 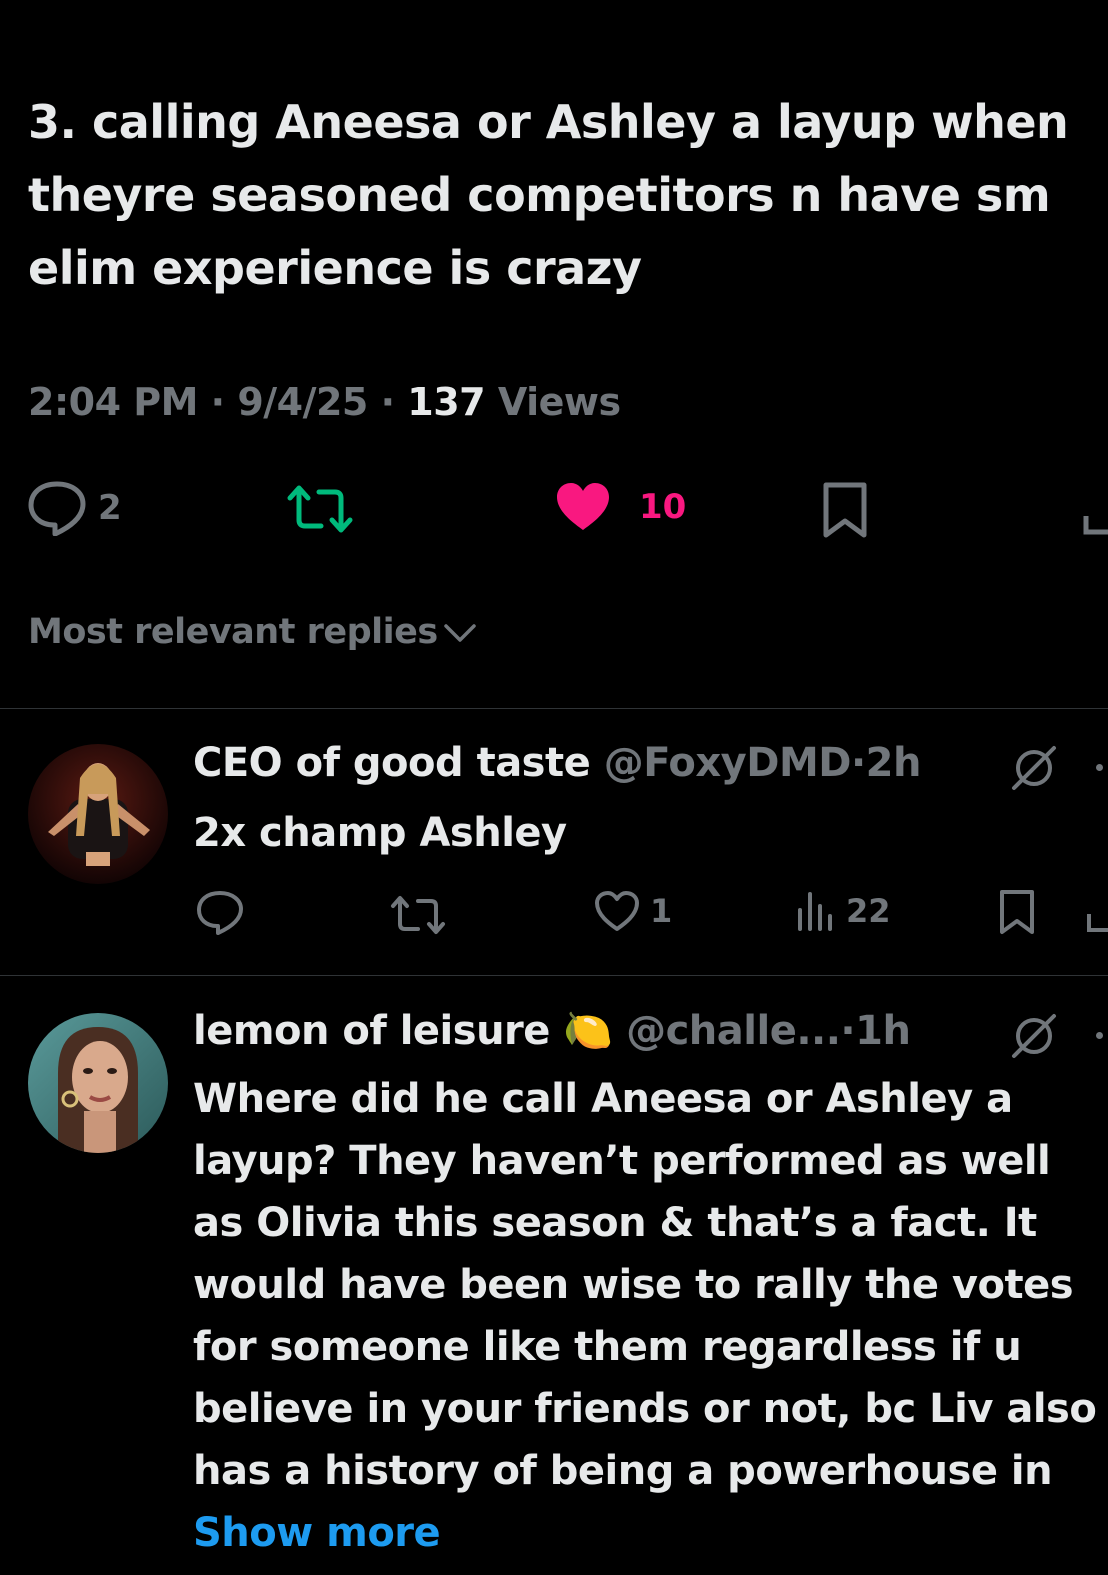 I want to click on sort-label: Most relevant replies, so click(x=233, y=632).